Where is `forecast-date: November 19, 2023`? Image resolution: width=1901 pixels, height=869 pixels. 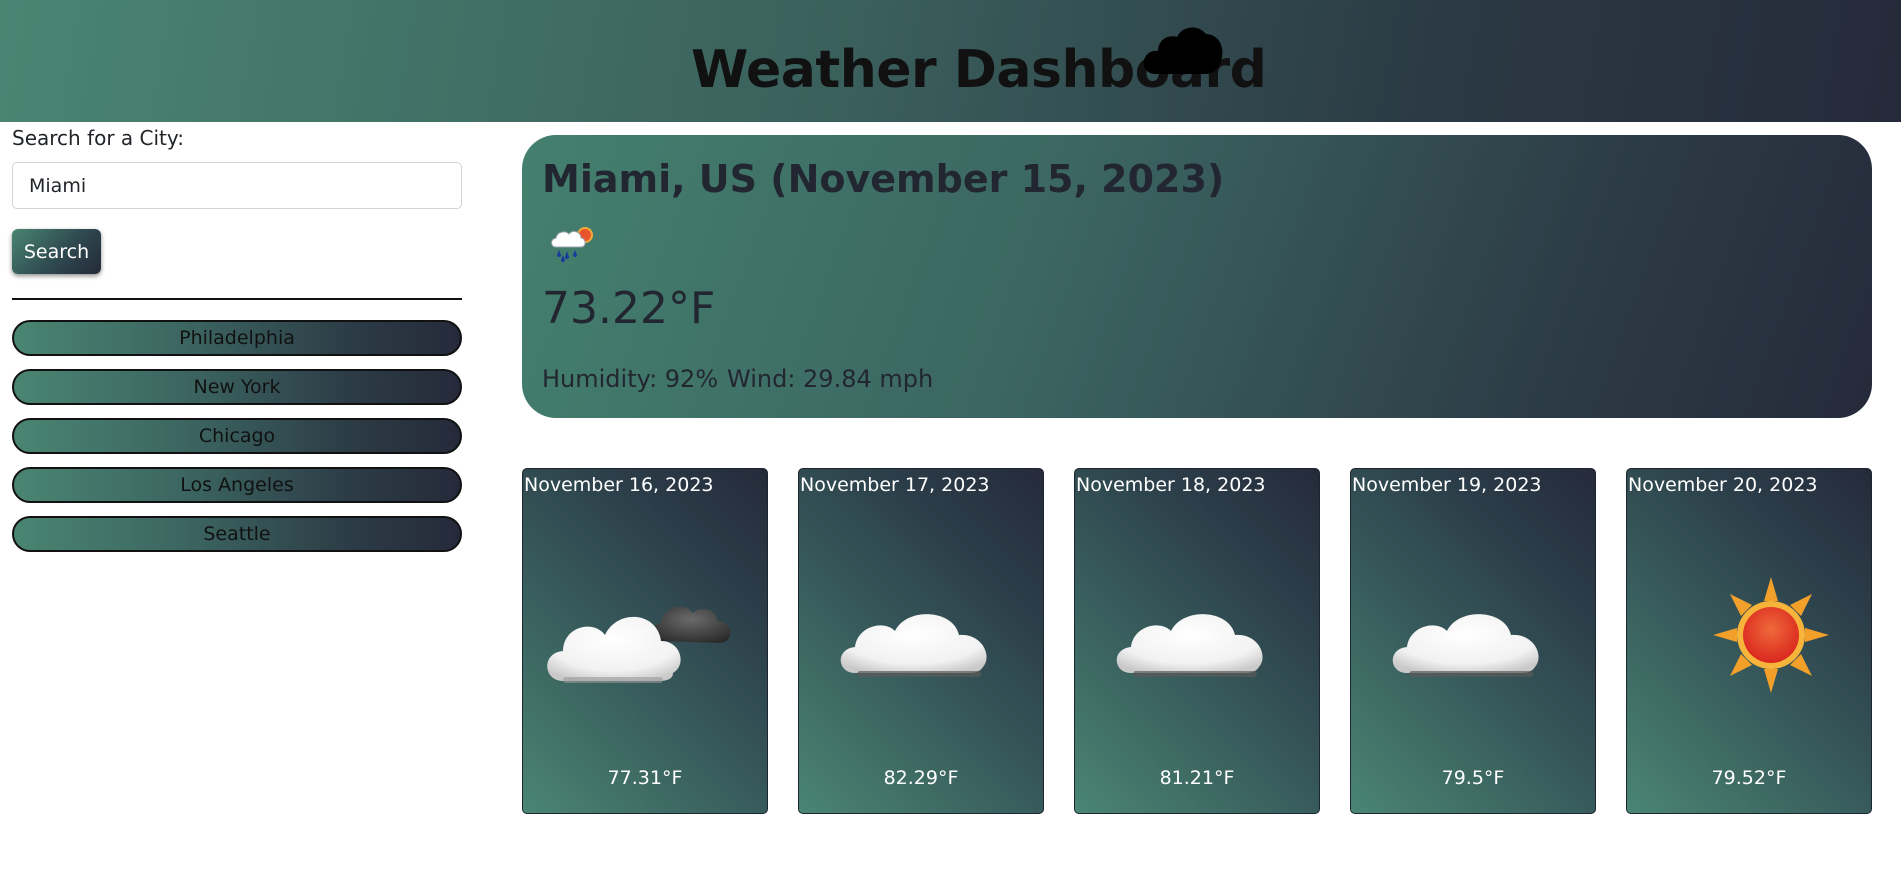 forecast-date: November 19, 2023 is located at coordinates (1447, 485).